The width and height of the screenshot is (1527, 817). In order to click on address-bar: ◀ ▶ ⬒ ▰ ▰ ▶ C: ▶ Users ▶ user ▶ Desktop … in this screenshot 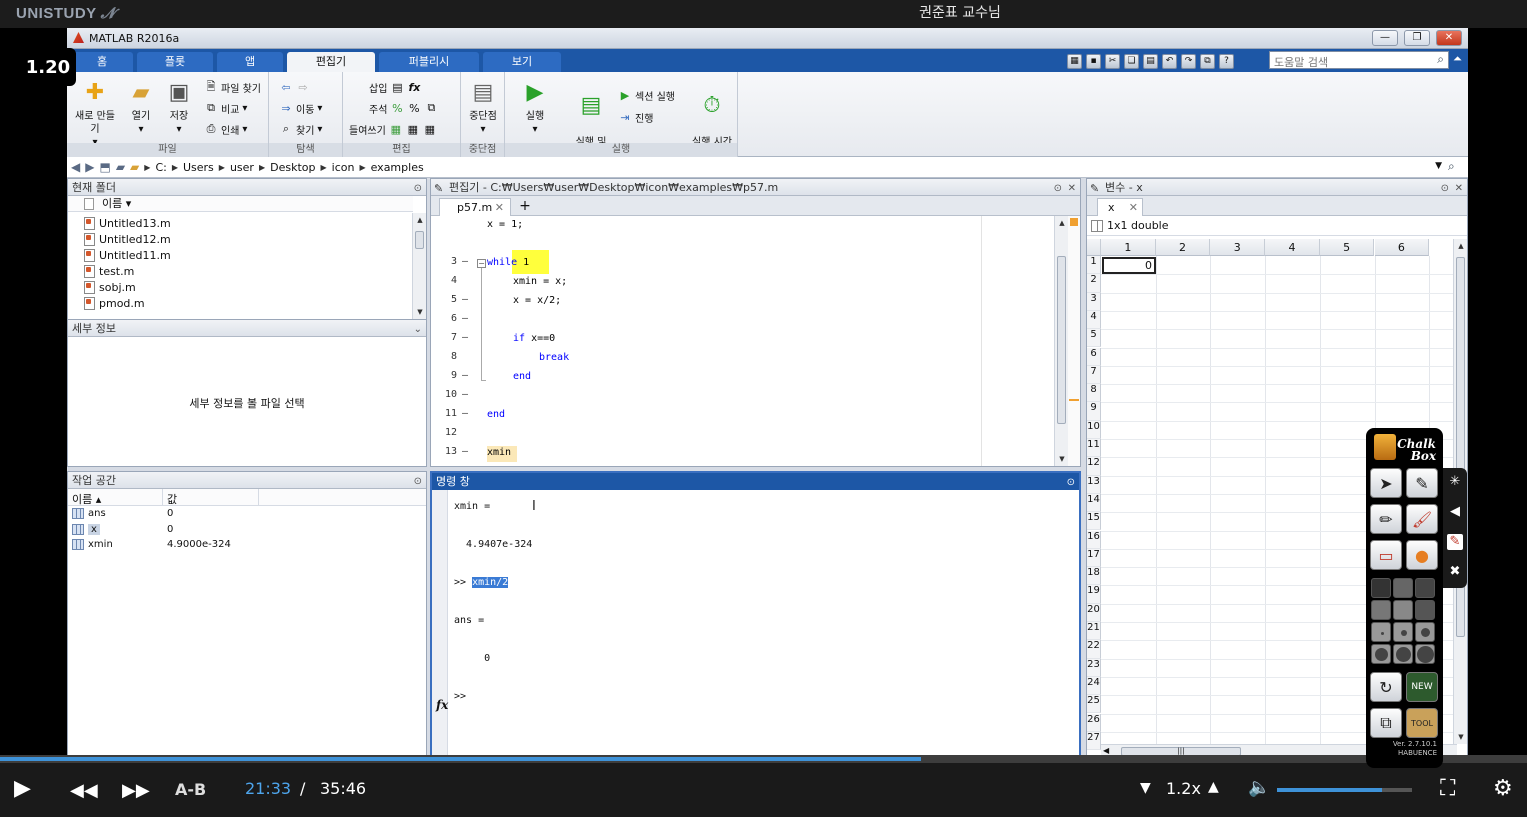, I will do `click(767, 167)`.